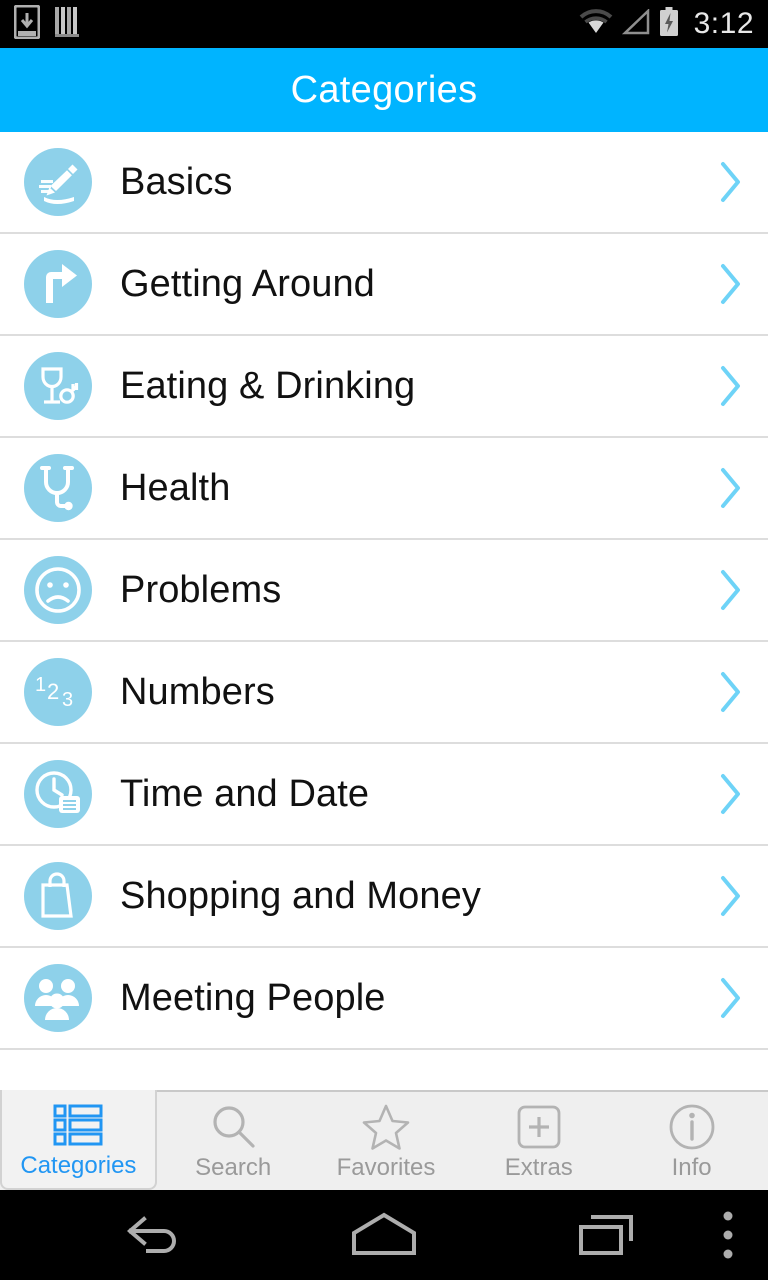 The width and height of the screenshot is (768, 1280). I want to click on download-to-device-icon, so click(27, 24).